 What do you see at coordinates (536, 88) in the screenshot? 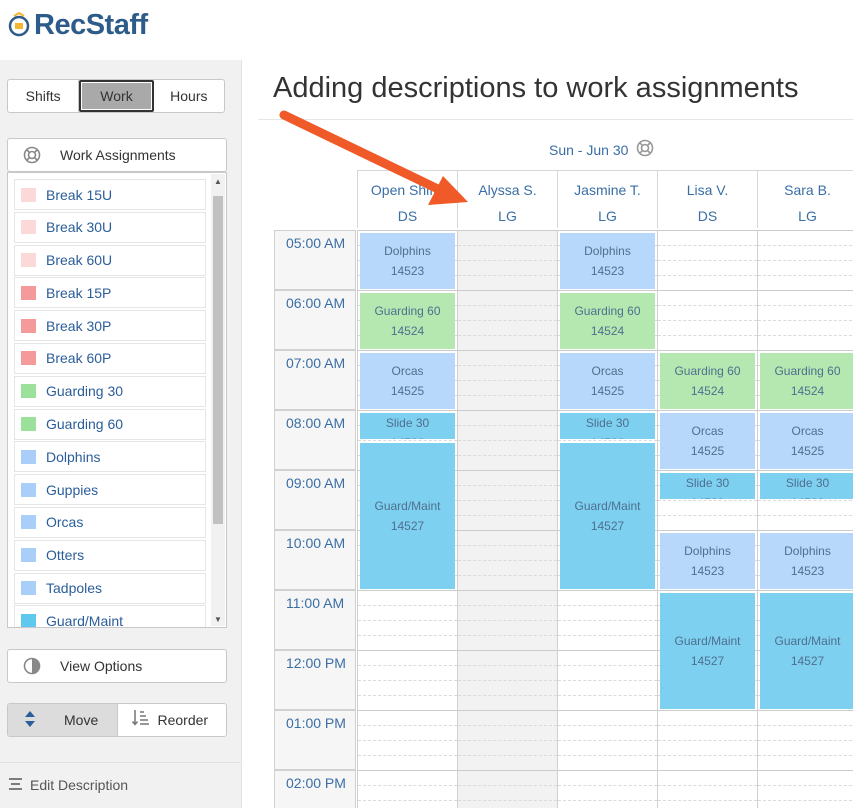
I see `page-title: Adding descriptions to work assignments` at bounding box center [536, 88].